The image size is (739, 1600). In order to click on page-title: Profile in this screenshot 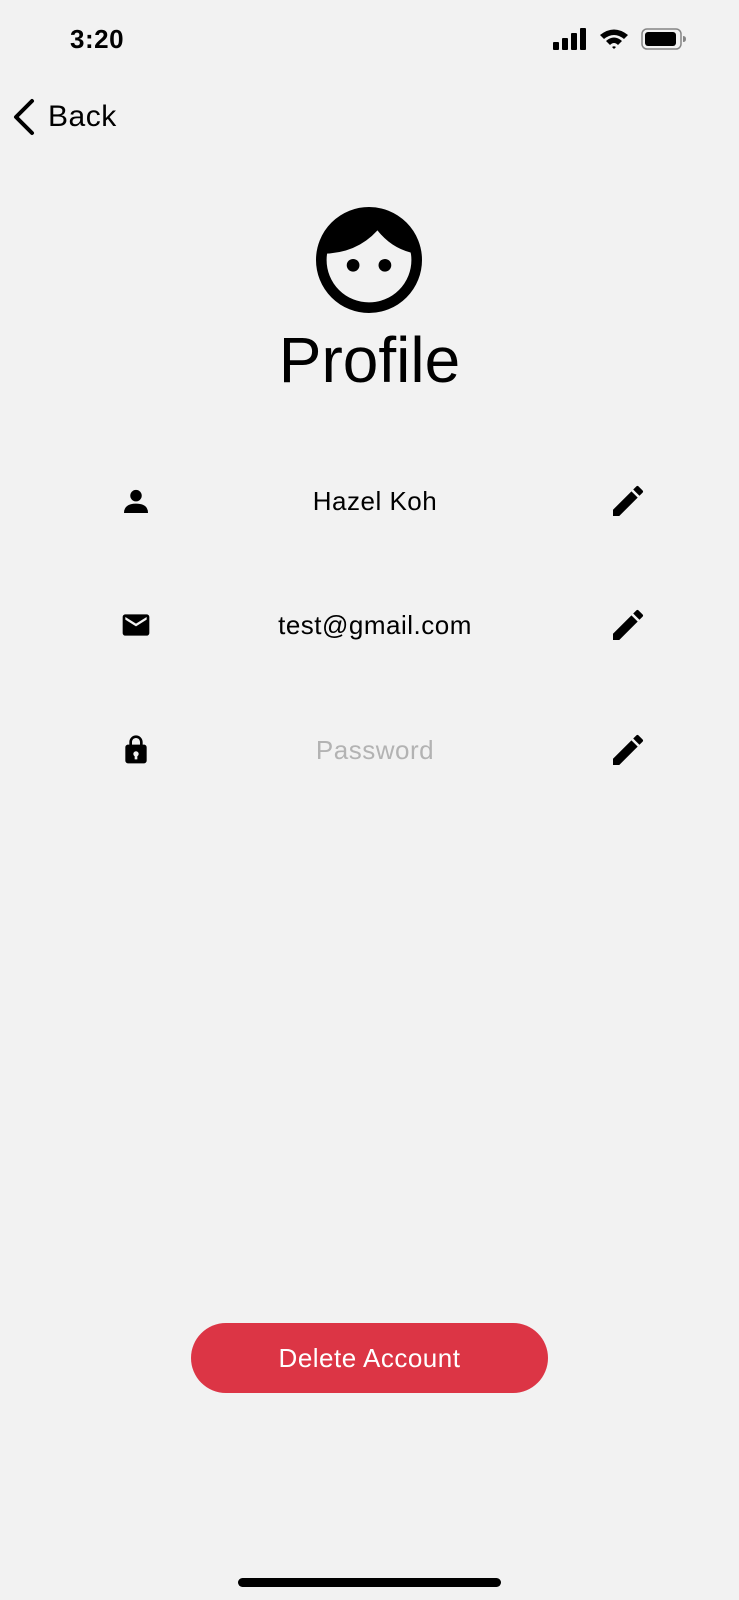, I will do `click(369, 360)`.